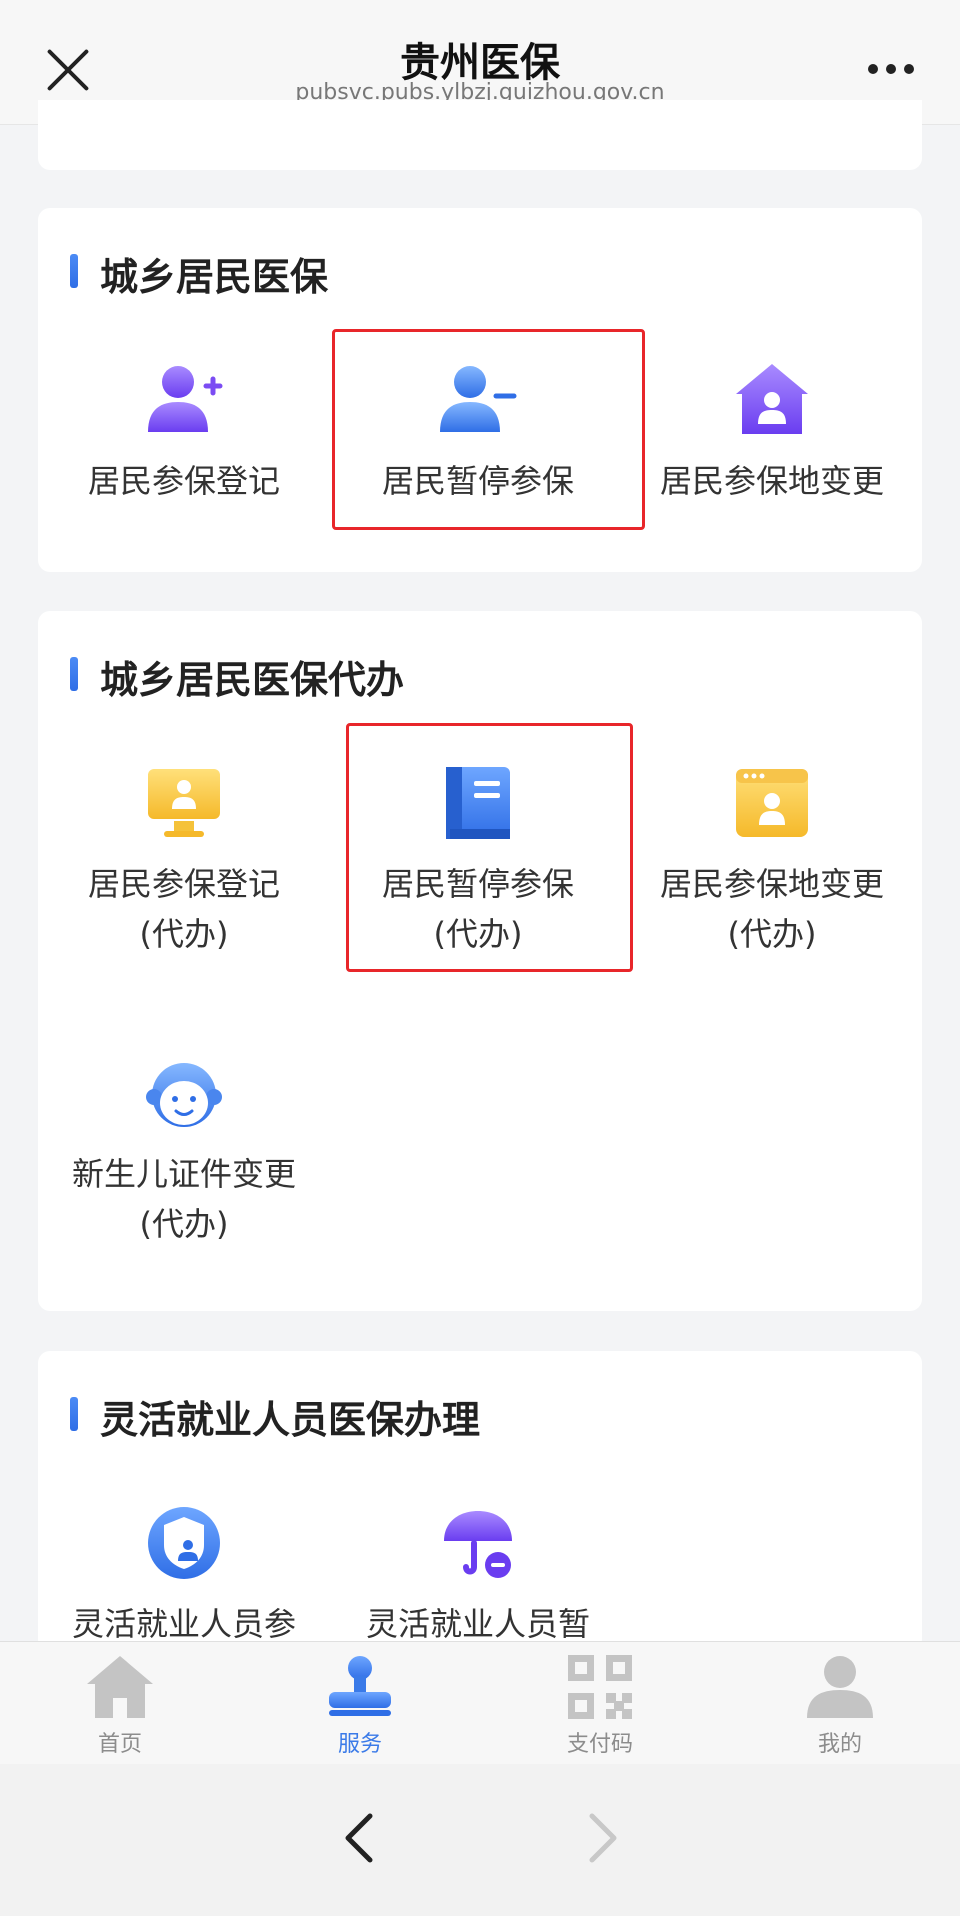 The image size is (960, 1916). I want to click on nav-item-home: 首页, so click(120, 1705).